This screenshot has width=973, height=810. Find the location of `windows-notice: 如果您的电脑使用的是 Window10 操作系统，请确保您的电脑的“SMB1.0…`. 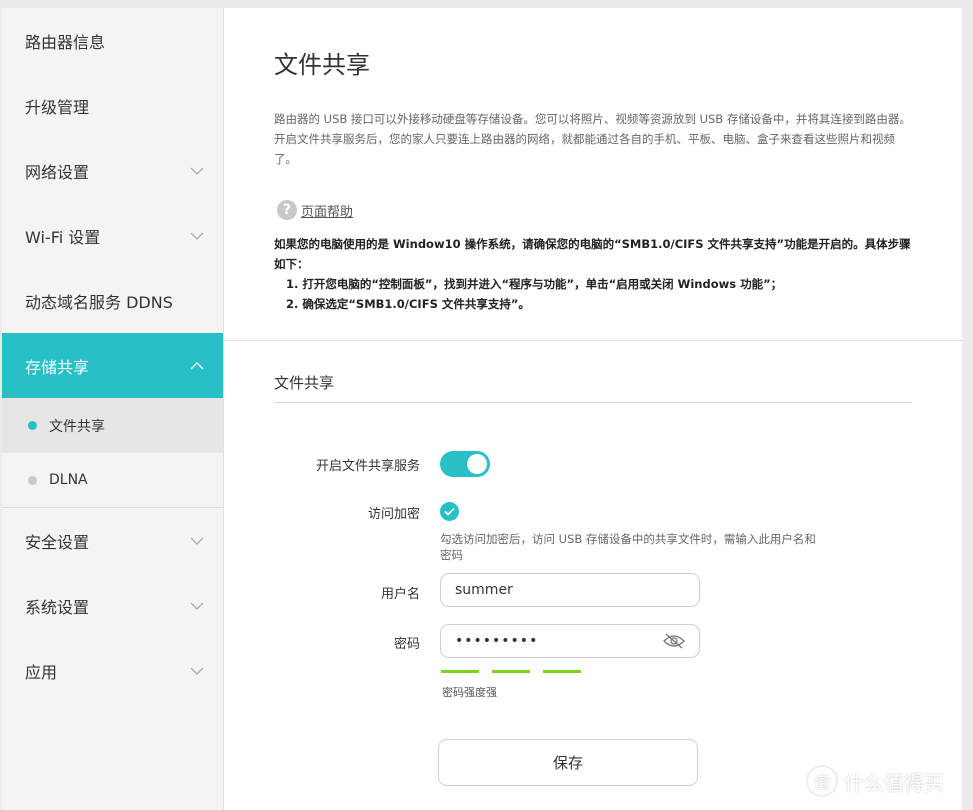

windows-notice: 如果您的电脑使用的是 Window10 操作系统，请确保您的电脑的“SMB1.0… is located at coordinates (594, 274).